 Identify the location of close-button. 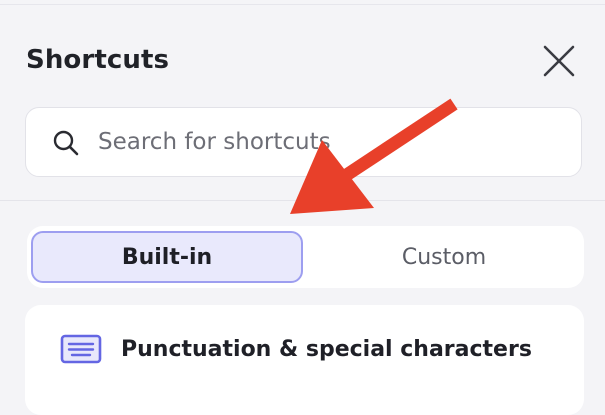
(559, 61).